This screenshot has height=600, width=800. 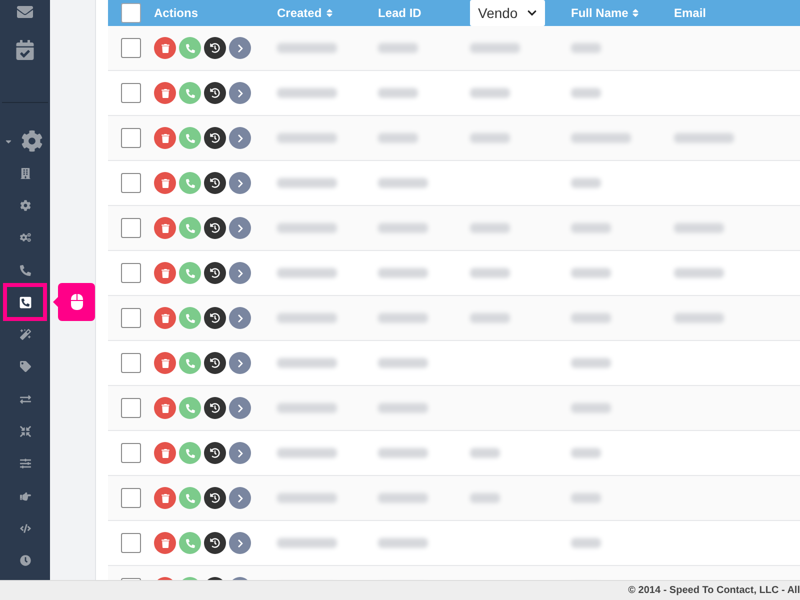 I want to click on mail-icon, so click(x=25, y=12).